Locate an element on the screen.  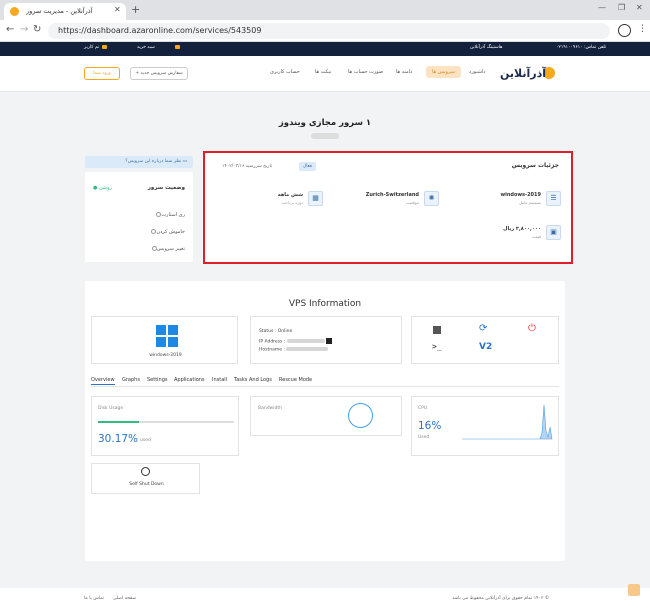
close-window-icon: ✕ is located at coordinates (639, 7).